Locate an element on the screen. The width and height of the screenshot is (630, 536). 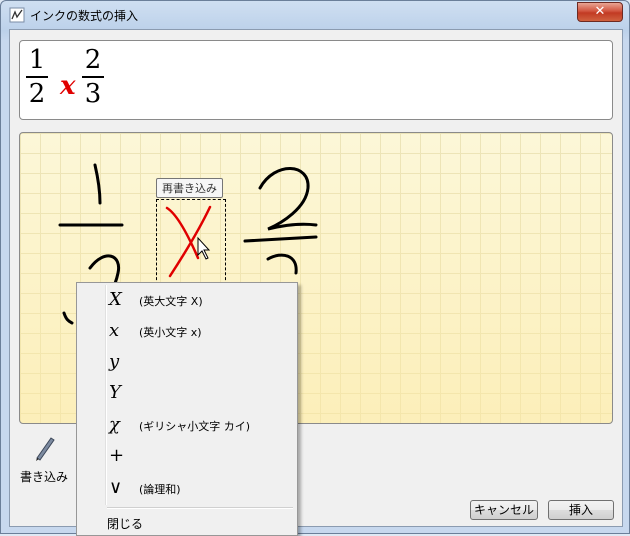
title-bar: インクの数式の挿入 ✕ is located at coordinates (315, 15).